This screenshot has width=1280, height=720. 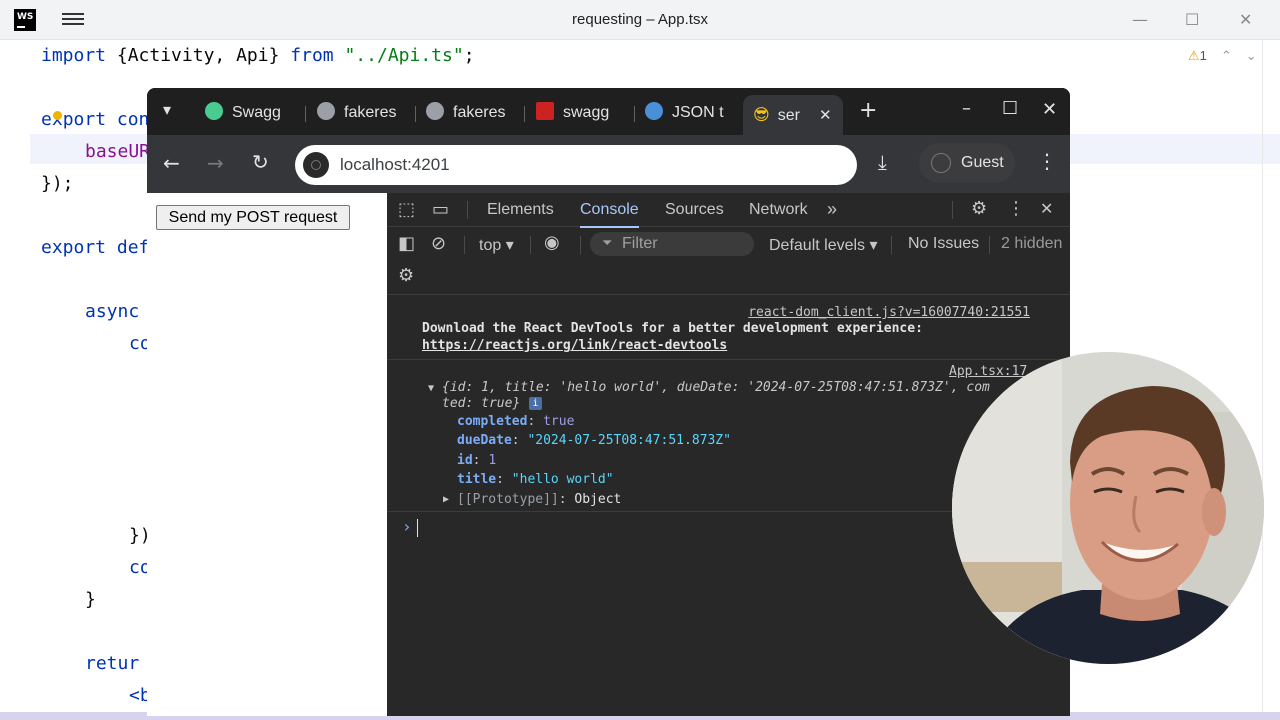 I want to click on source-link-app-tsx: App.tsx:17, so click(x=988, y=371).